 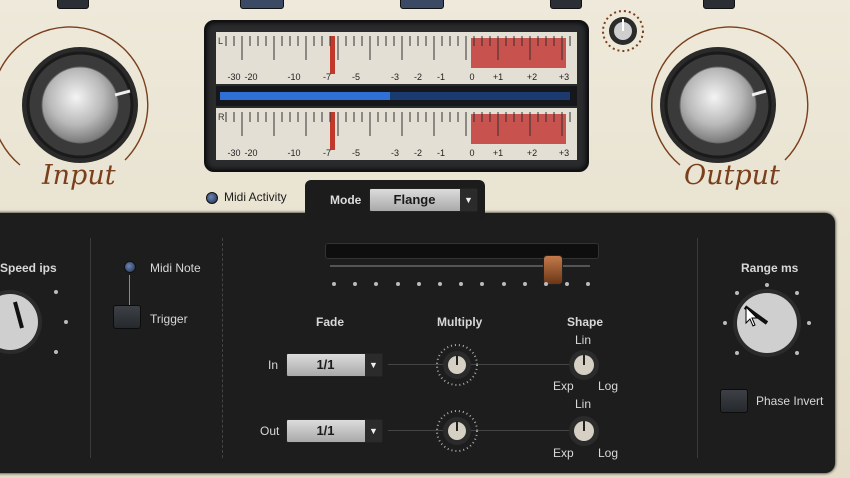 I want to click on fade-out-dropdown: 1/1 ▼, so click(x=334, y=431).